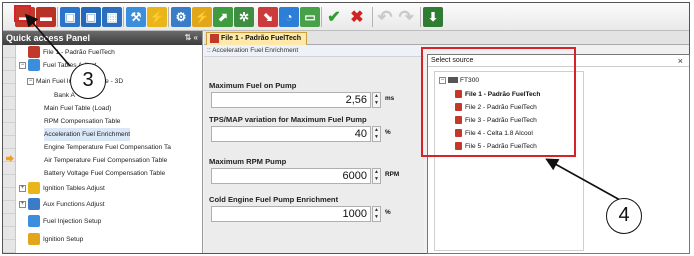 This screenshot has width=694, height=256. I want to click on graph-red-icon: ⬊, so click(268, 17).